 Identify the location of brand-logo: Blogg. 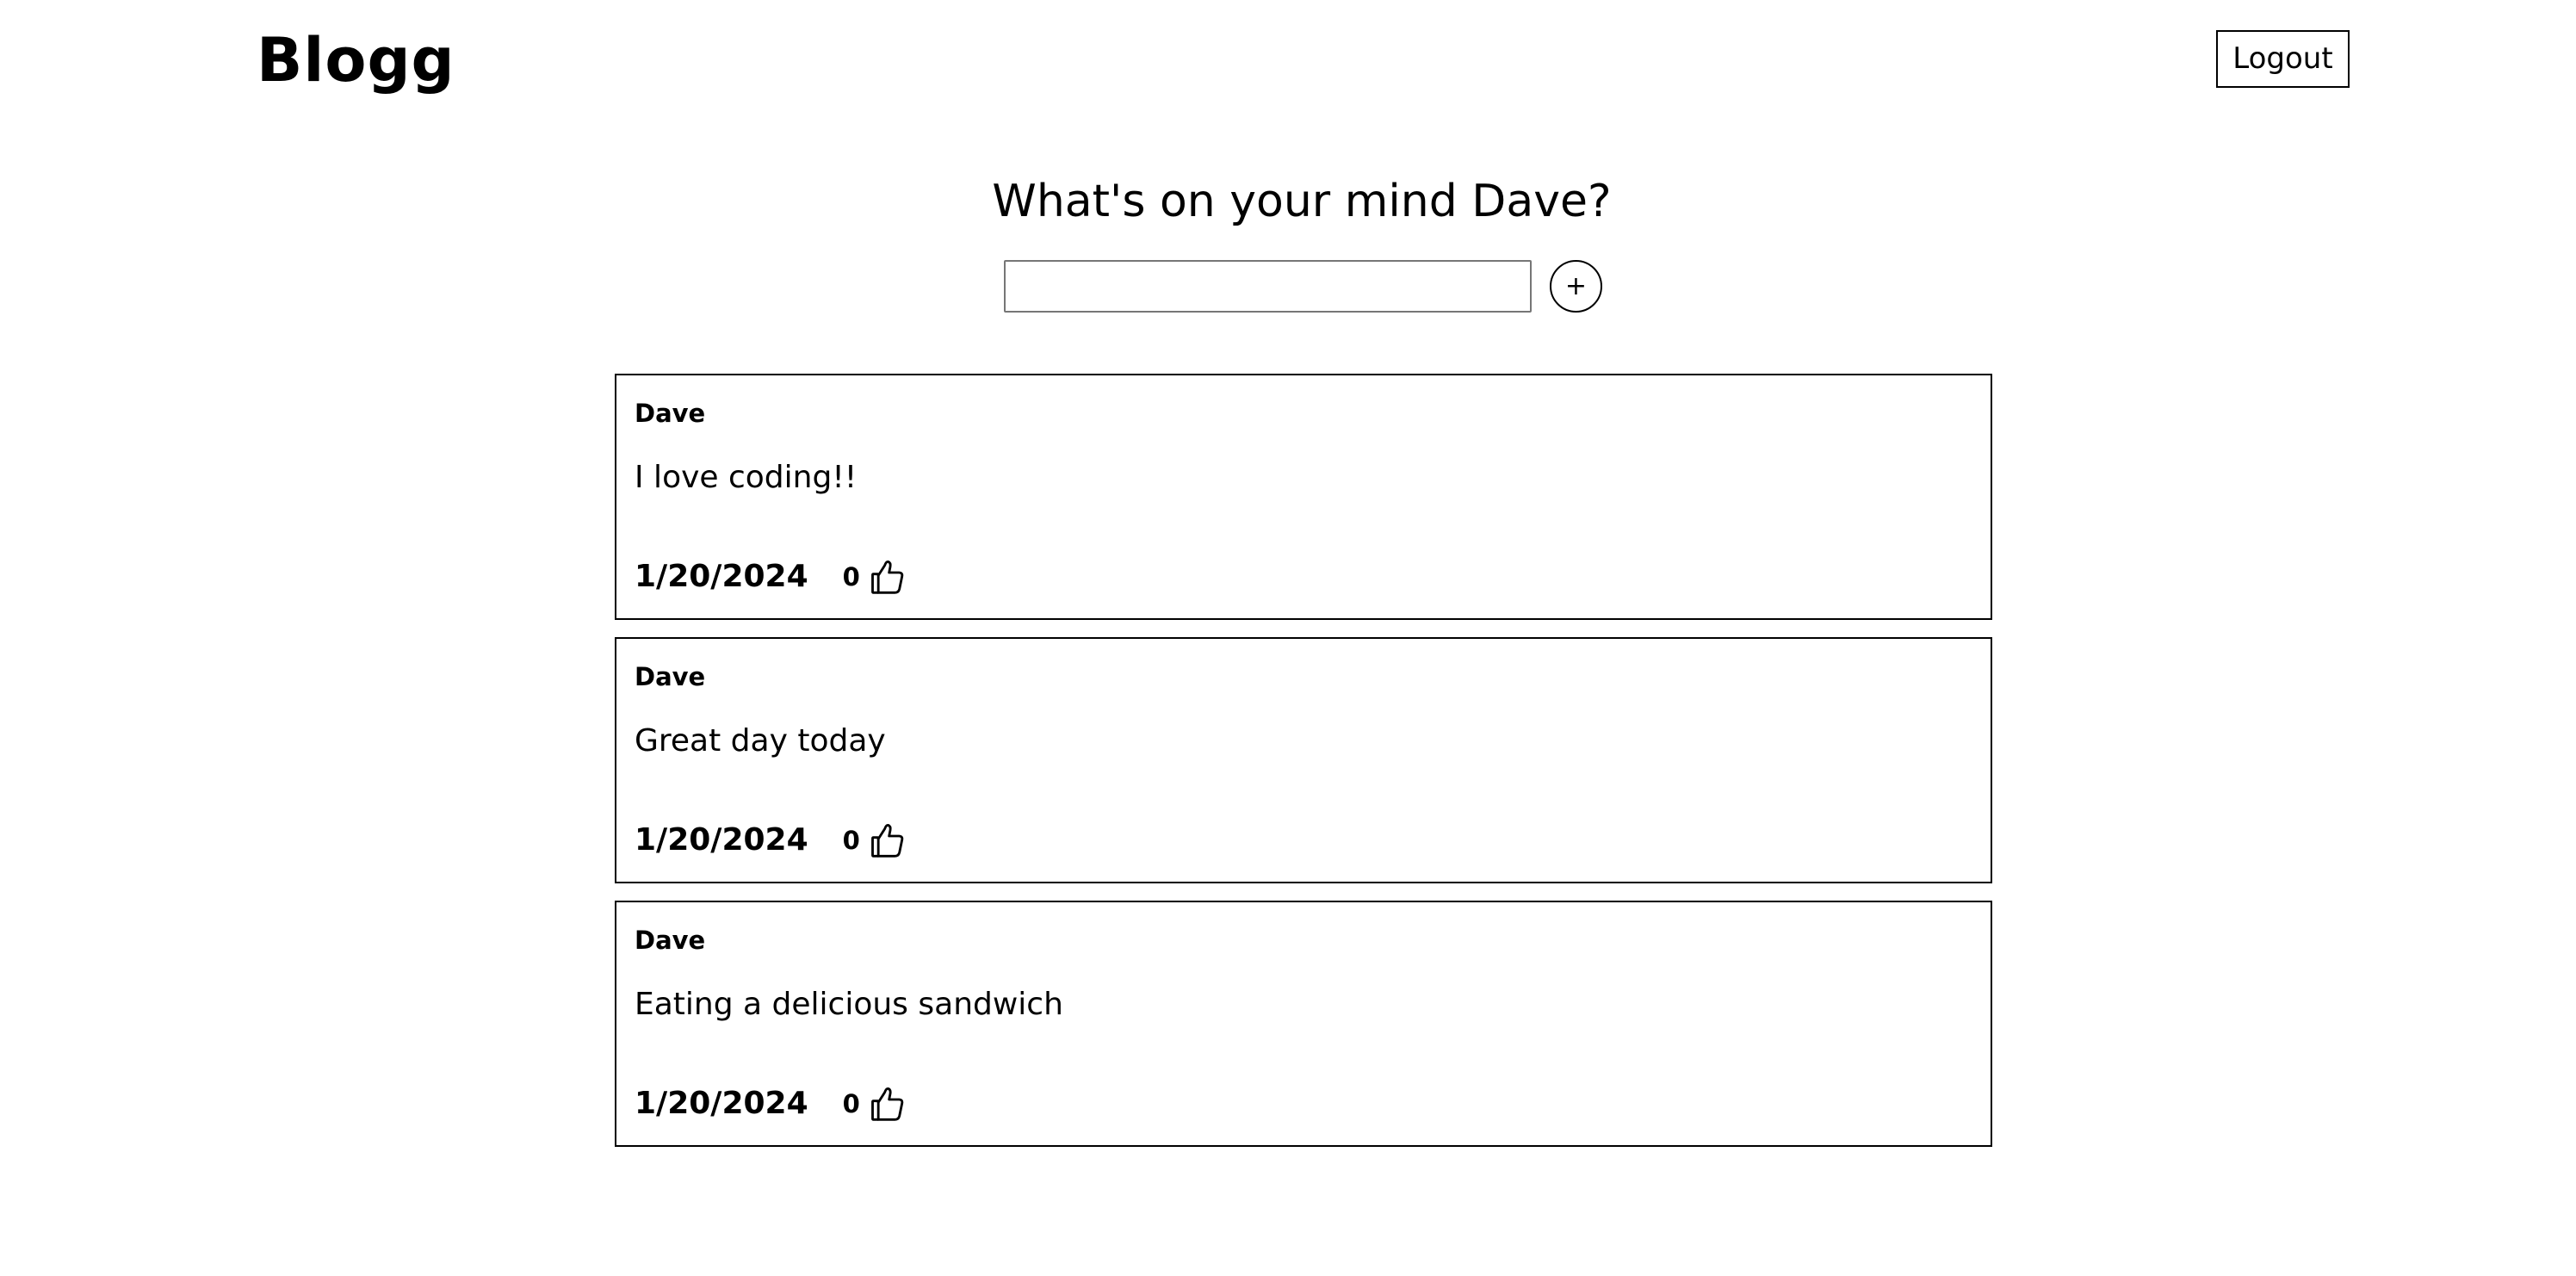
(356, 60).